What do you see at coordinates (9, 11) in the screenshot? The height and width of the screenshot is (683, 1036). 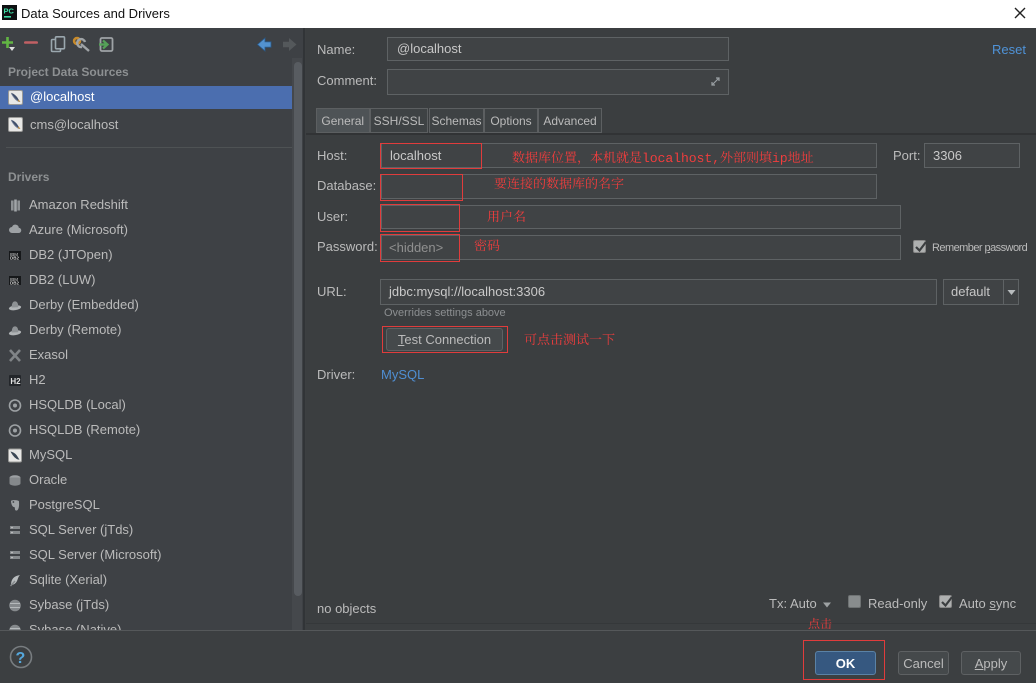 I see `svg-text: PC` at bounding box center [9, 11].